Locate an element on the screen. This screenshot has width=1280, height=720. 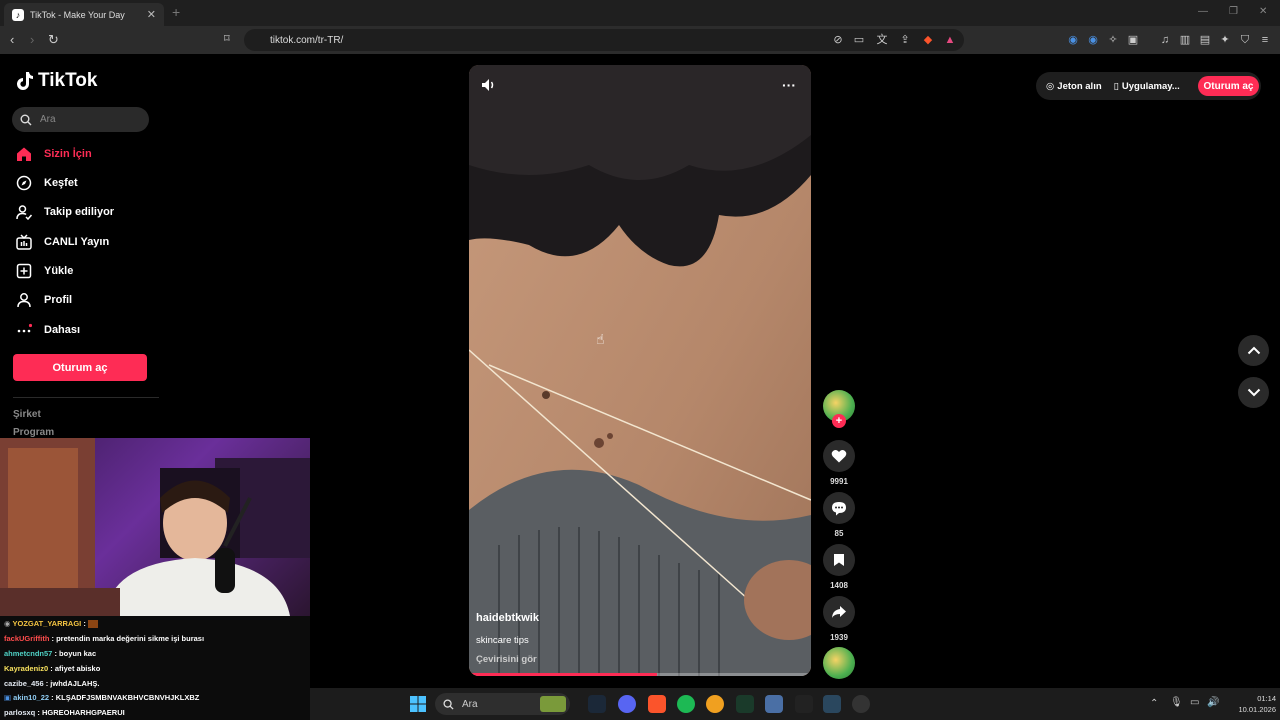
home-icon is located at coordinates (24, 154).